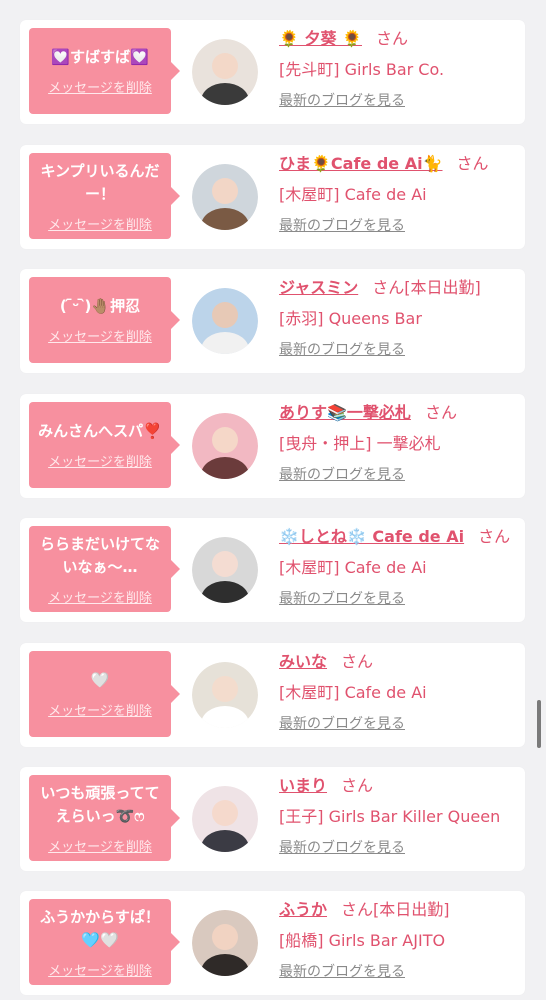 The height and width of the screenshot is (1000, 546). What do you see at coordinates (100, 182) in the screenshot?
I see `message-text: キンプリいるんだー！` at bounding box center [100, 182].